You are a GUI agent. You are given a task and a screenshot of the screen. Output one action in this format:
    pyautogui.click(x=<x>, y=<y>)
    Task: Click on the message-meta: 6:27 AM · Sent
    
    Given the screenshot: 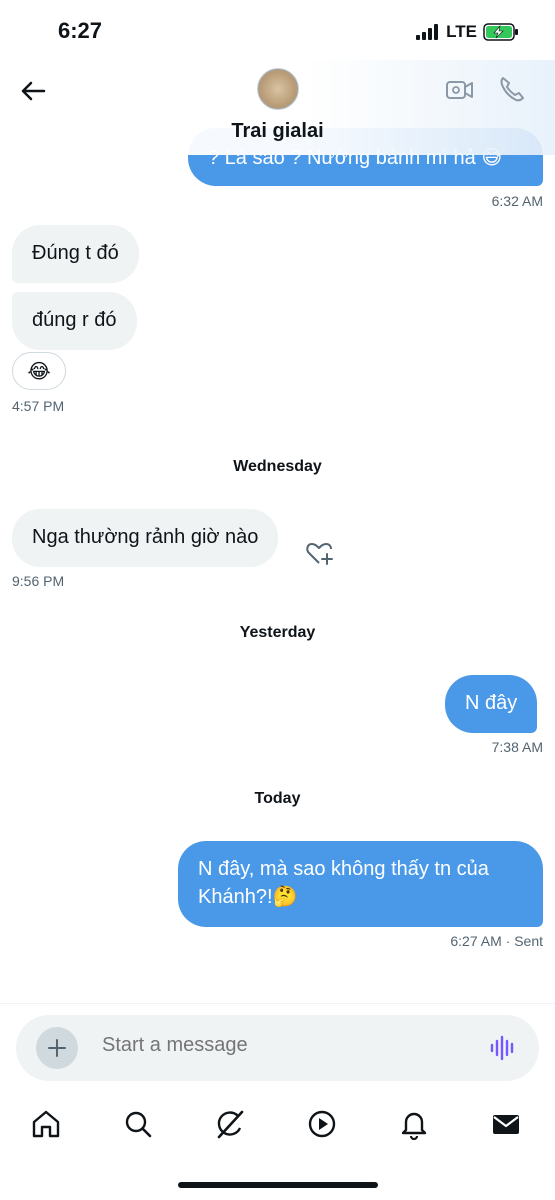 What is the action you would take?
    pyautogui.click(x=496, y=941)
    